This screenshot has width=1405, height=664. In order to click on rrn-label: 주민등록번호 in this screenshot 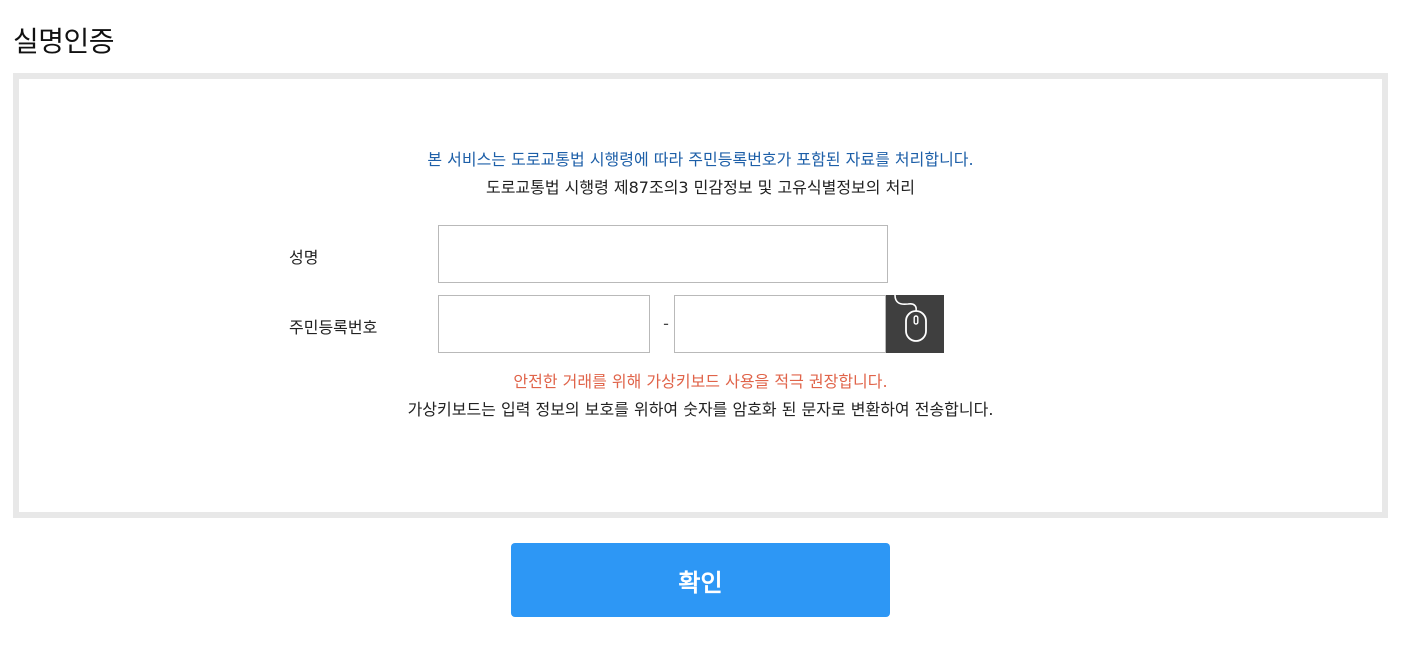, I will do `click(333, 327)`.